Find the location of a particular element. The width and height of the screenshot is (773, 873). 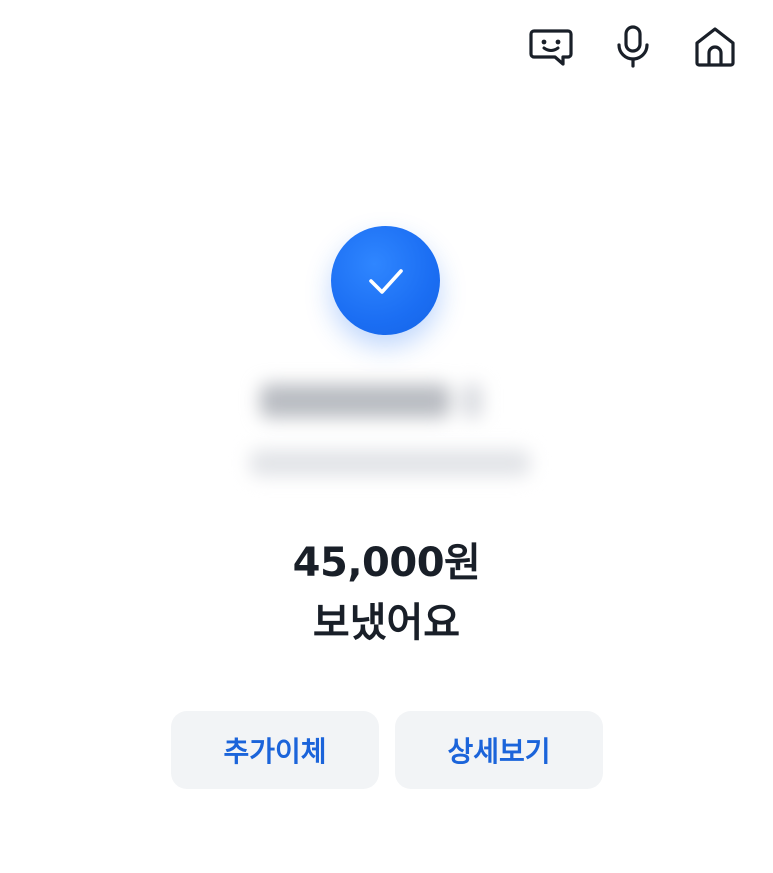

success-badge is located at coordinates (385, 280).